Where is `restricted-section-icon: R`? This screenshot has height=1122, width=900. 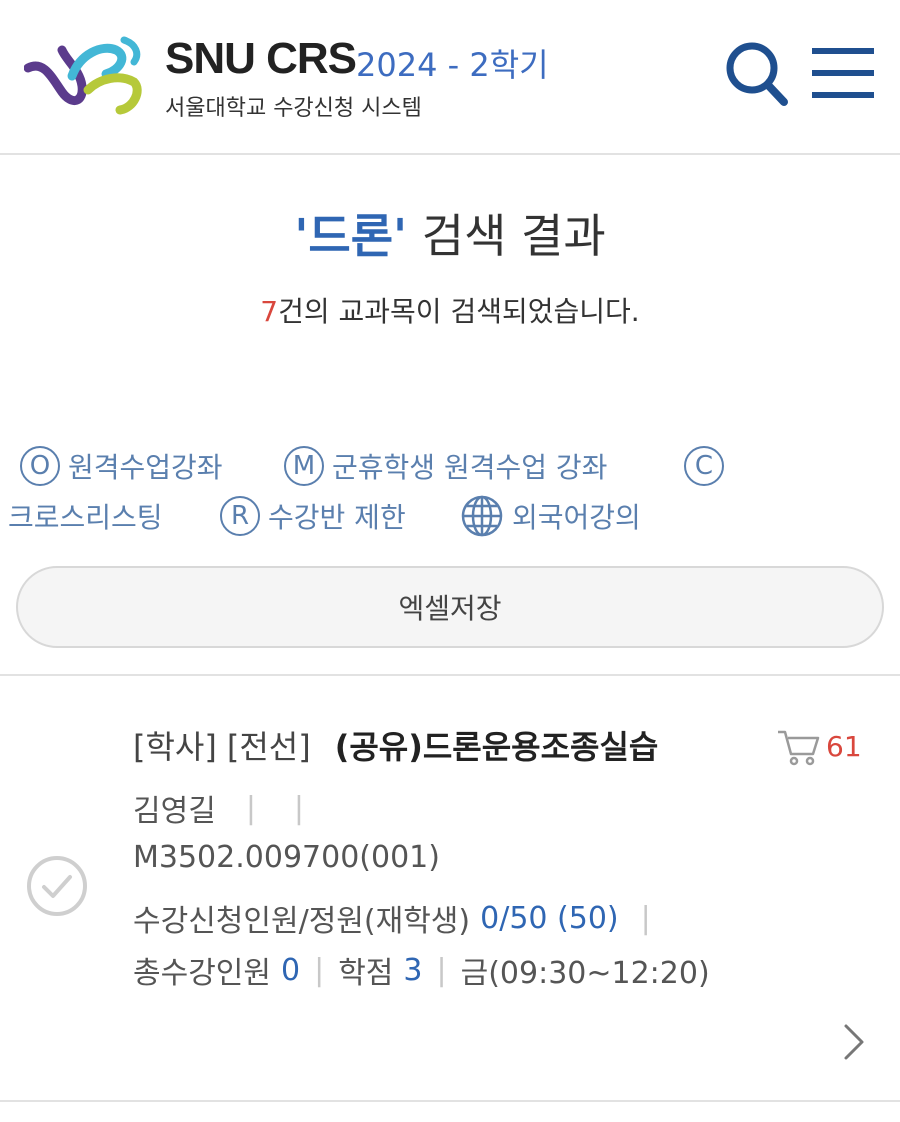 restricted-section-icon: R is located at coordinates (240, 516).